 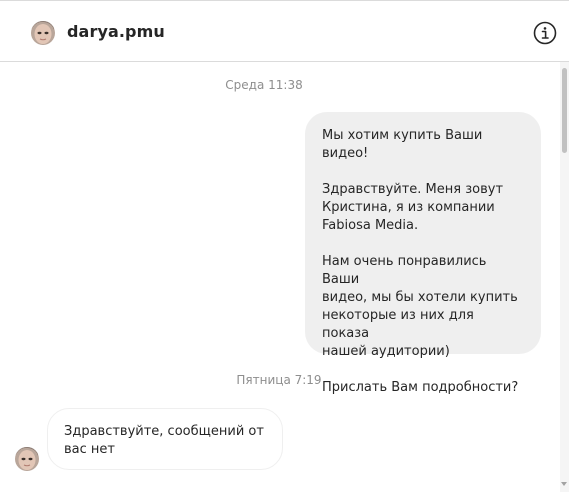 What do you see at coordinates (545, 33) in the screenshot?
I see `info-icon` at bounding box center [545, 33].